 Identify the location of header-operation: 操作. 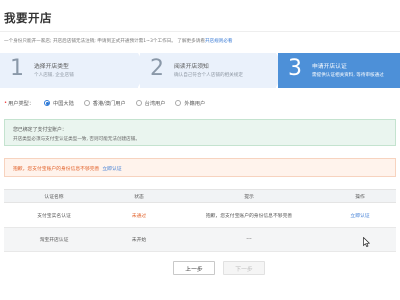
(360, 197).